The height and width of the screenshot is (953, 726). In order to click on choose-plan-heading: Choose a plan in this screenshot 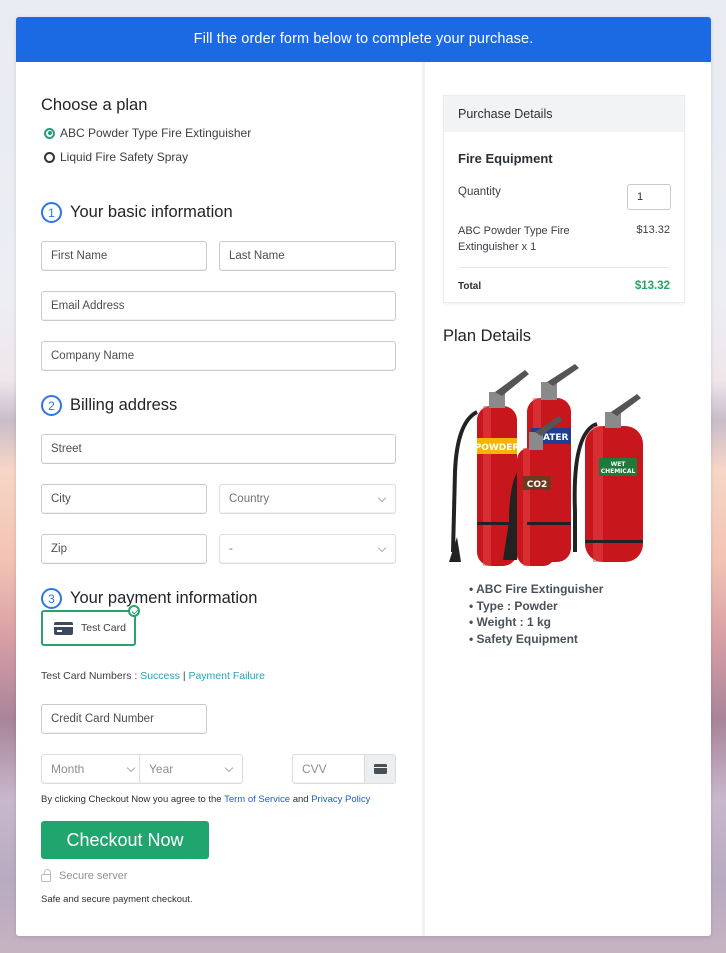, I will do `click(94, 105)`.